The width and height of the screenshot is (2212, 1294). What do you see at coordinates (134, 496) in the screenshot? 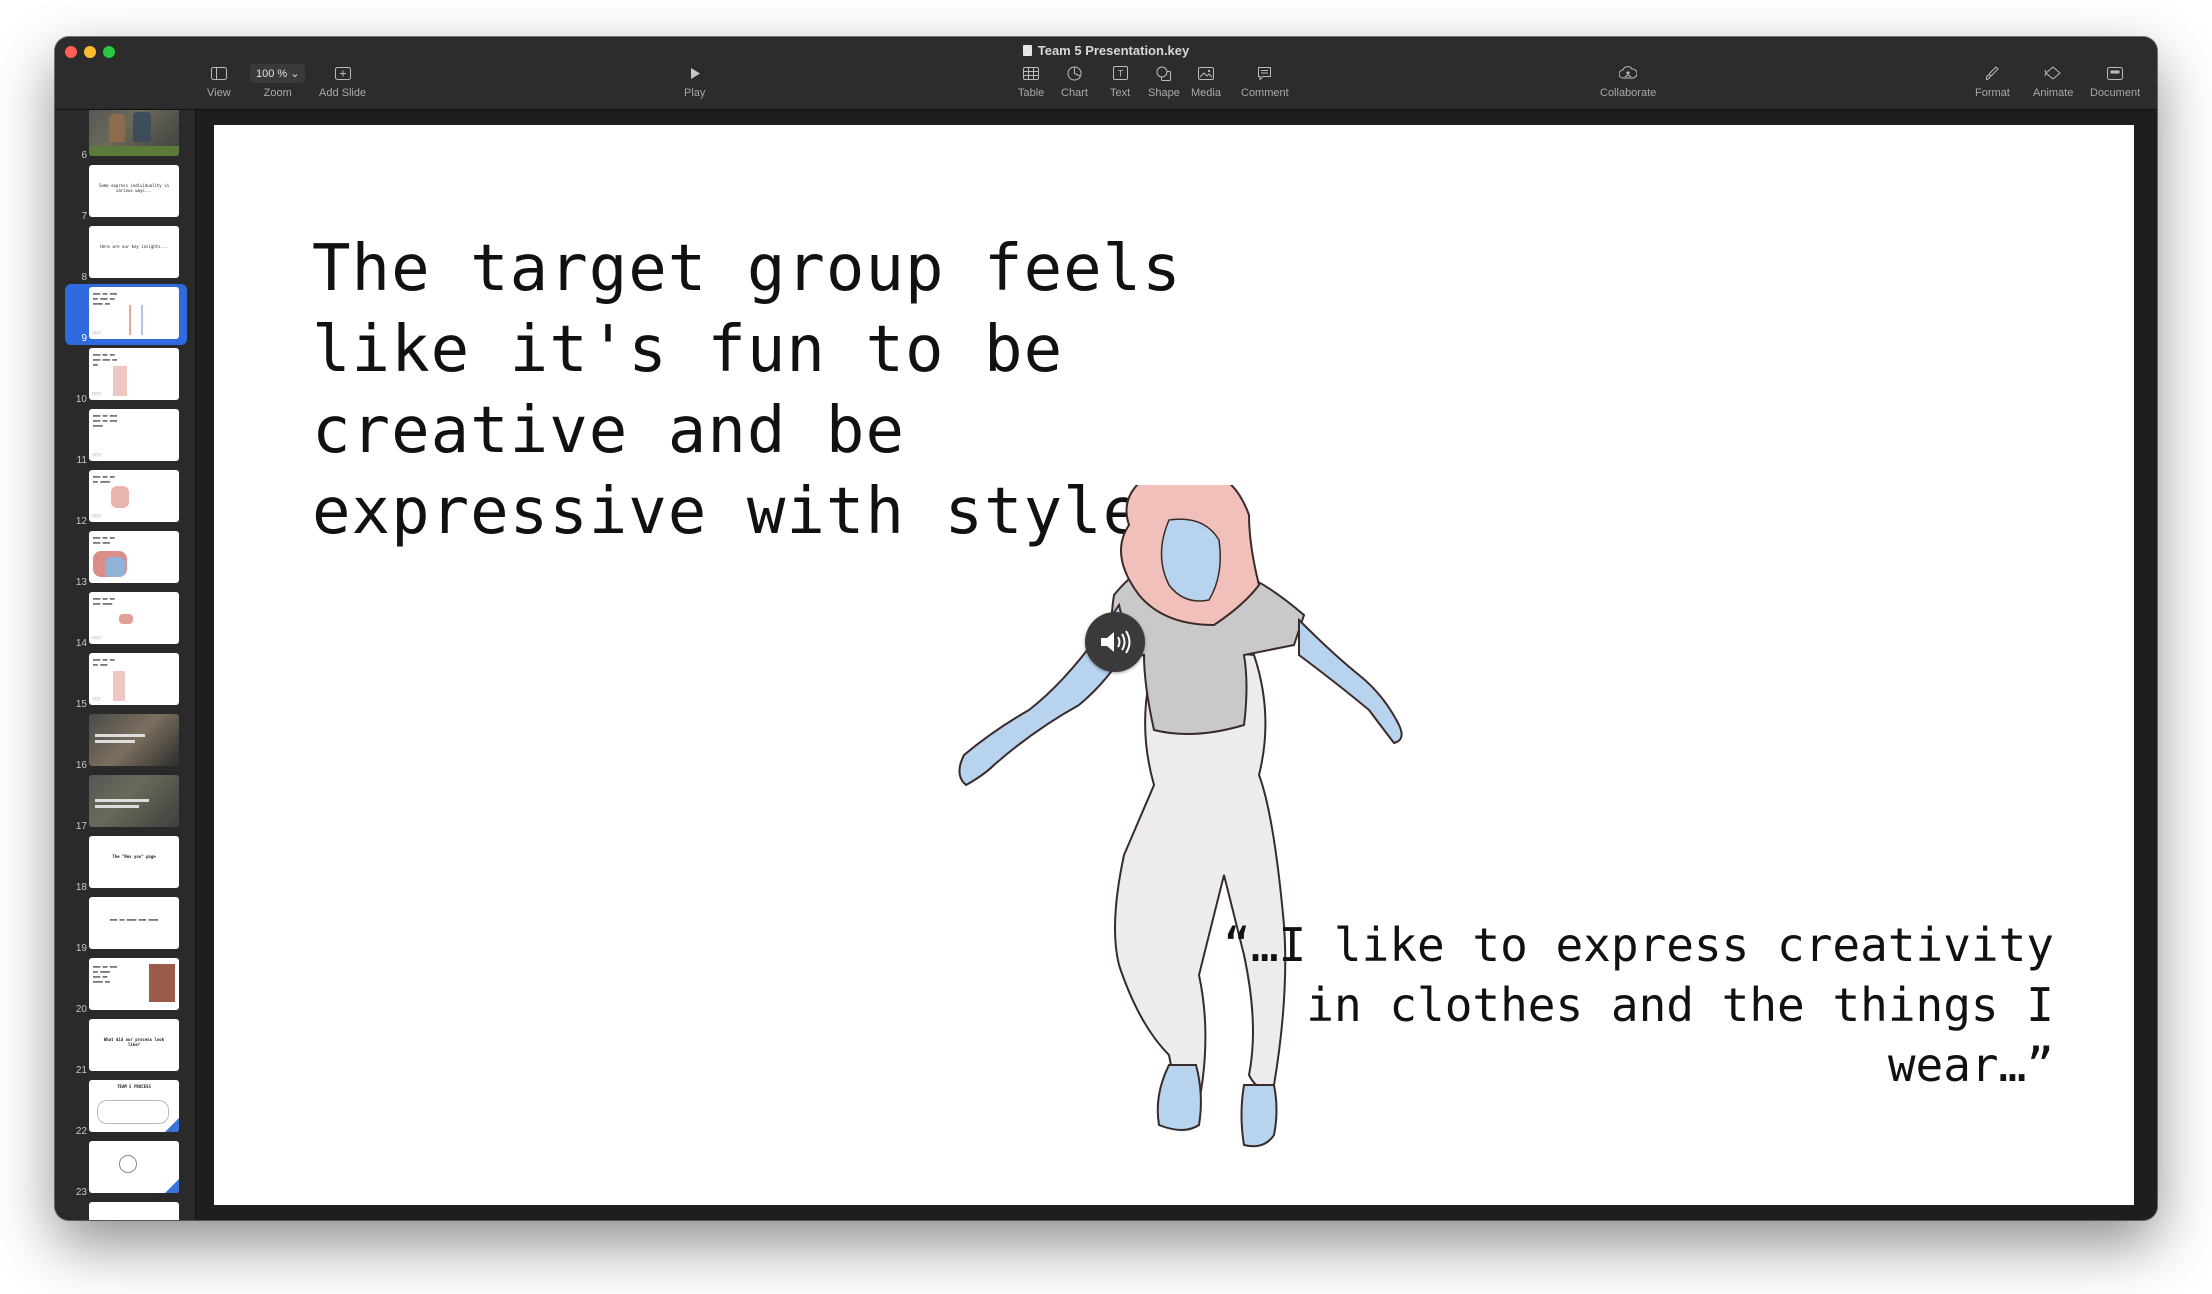
I see `slide-thumbnail-image: ▬▬▬ ▬▬ ▬▬ ▬▬ ▬▬▬▬ ○○○` at bounding box center [134, 496].